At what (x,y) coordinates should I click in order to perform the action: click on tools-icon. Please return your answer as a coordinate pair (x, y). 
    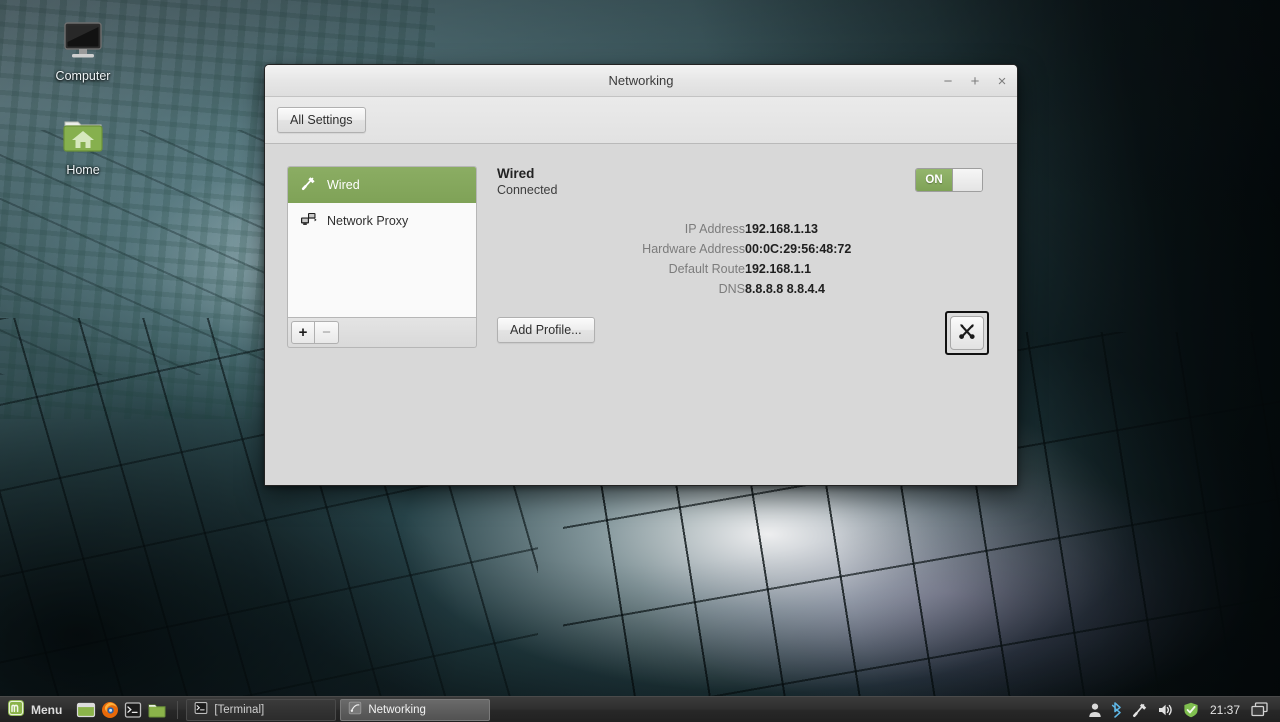
    Looking at the image, I should click on (967, 333).